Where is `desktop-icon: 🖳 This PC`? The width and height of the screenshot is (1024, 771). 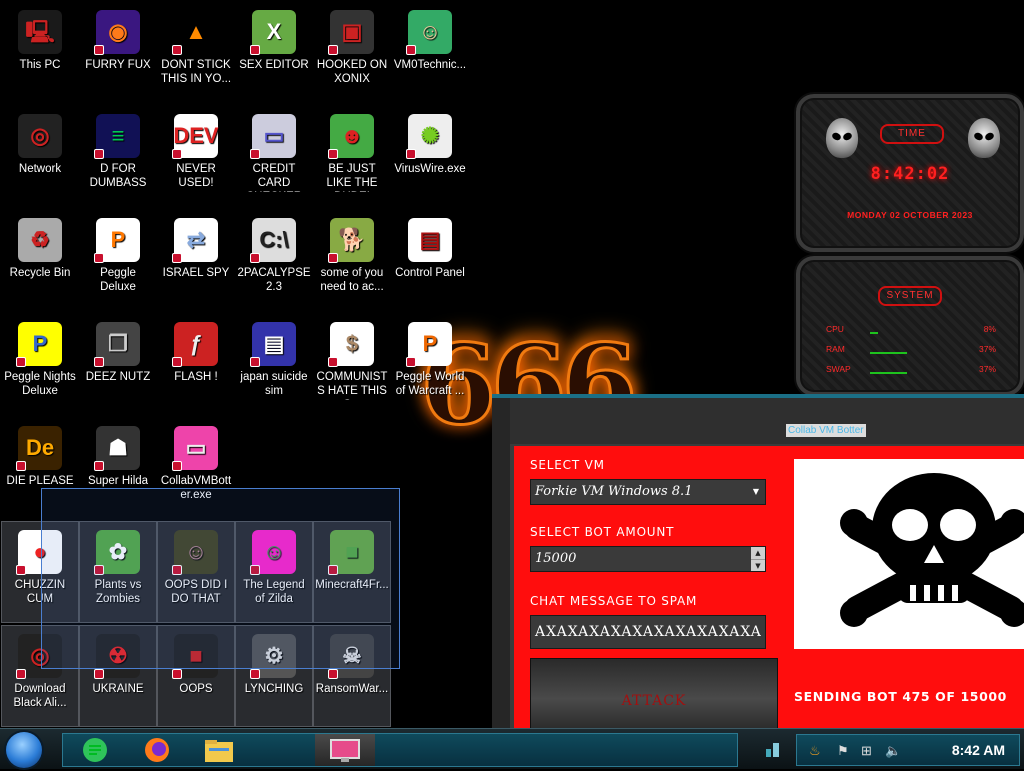
desktop-icon: 🖳 This PC is located at coordinates (40, 52).